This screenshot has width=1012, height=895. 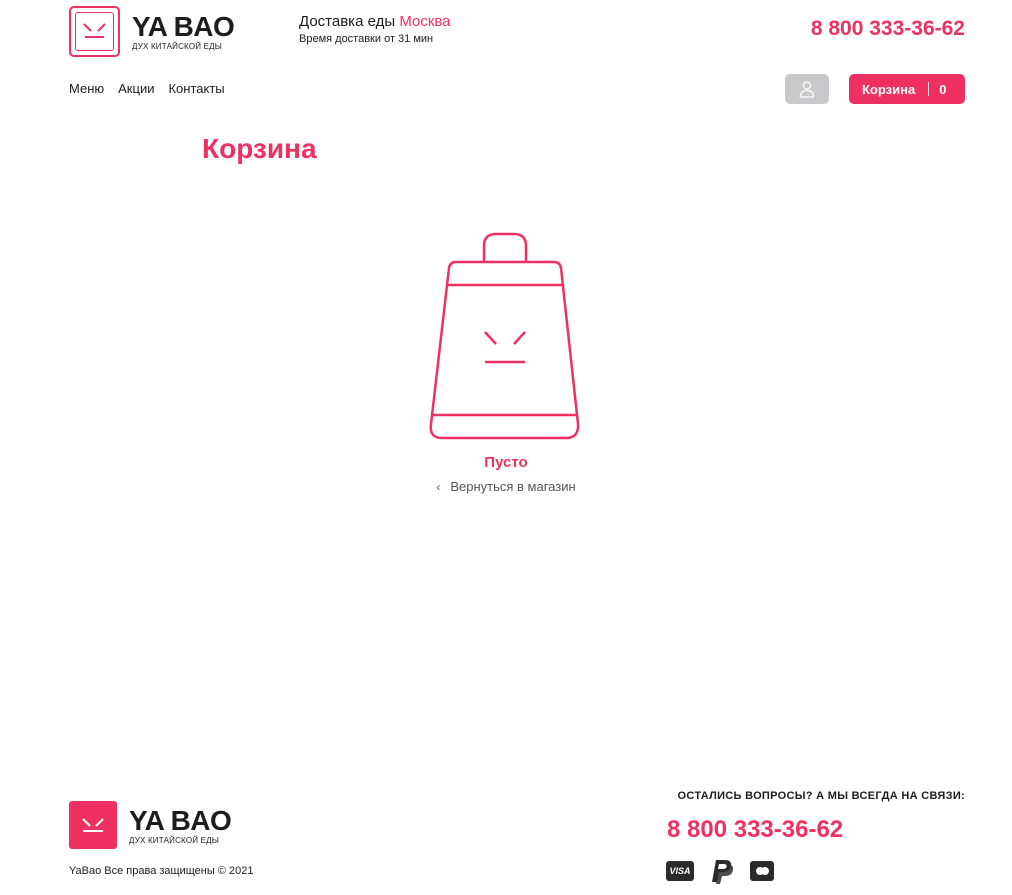 What do you see at coordinates (86, 88) in the screenshot?
I see `nav-item-menu: Меню` at bounding box center [86, 88].